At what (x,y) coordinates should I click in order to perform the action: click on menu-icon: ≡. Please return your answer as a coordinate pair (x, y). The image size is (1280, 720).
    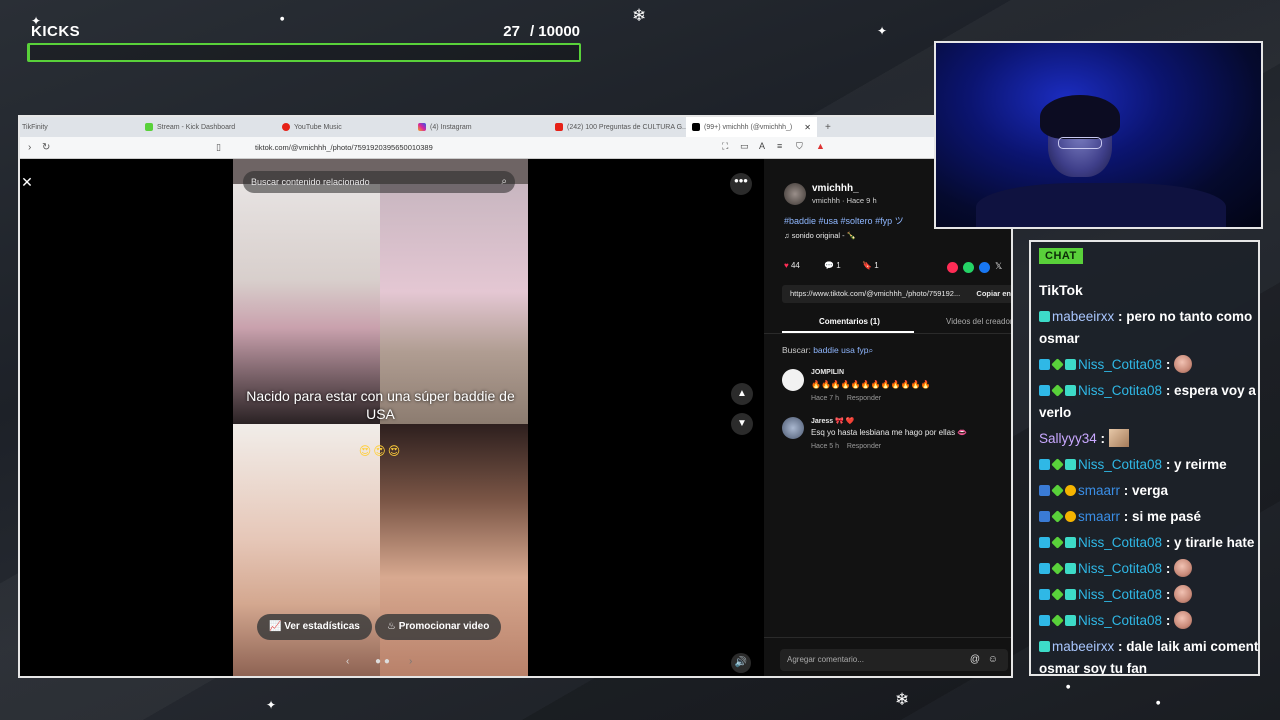
    Looking at the image, I should click on (779, 146).